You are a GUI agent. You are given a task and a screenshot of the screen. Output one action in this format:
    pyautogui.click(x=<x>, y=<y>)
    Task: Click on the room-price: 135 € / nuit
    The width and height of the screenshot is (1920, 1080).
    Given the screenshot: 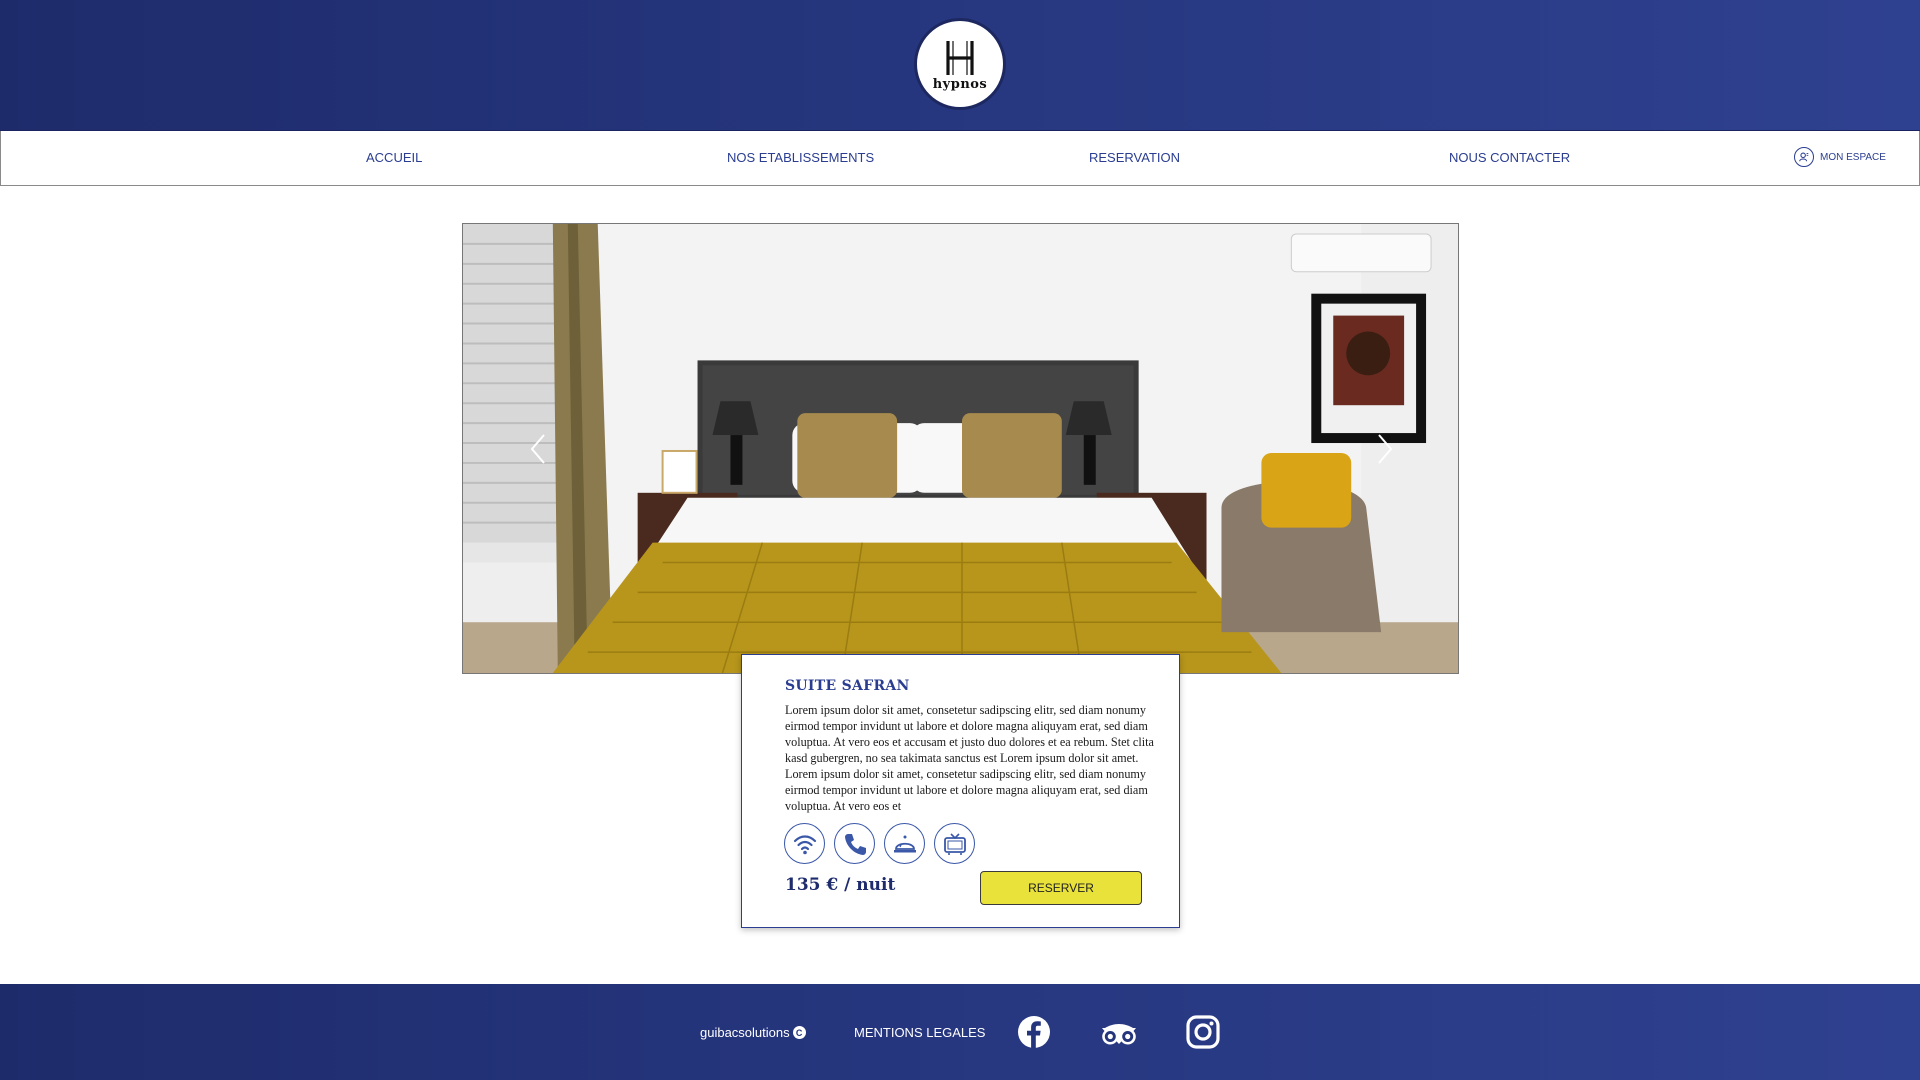 What is the action you would take?
    pyautogui.click(x=840, y=885)
    